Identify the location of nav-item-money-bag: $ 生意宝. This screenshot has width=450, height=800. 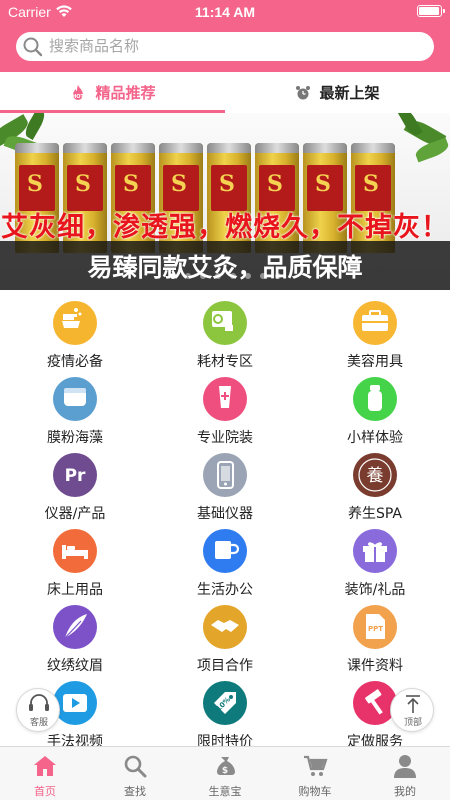
(225, 773).